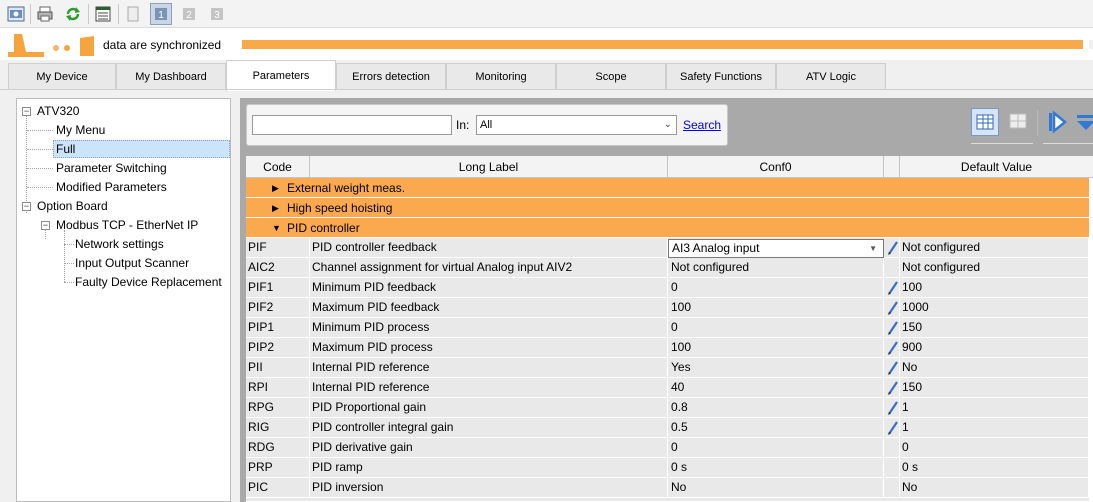 The width and height of the screenshot is (1093, 502). Describe the element at coordinates (489, 287) in the screenshot. I see `cell-long-label: Minimum PID feedback` at that location.